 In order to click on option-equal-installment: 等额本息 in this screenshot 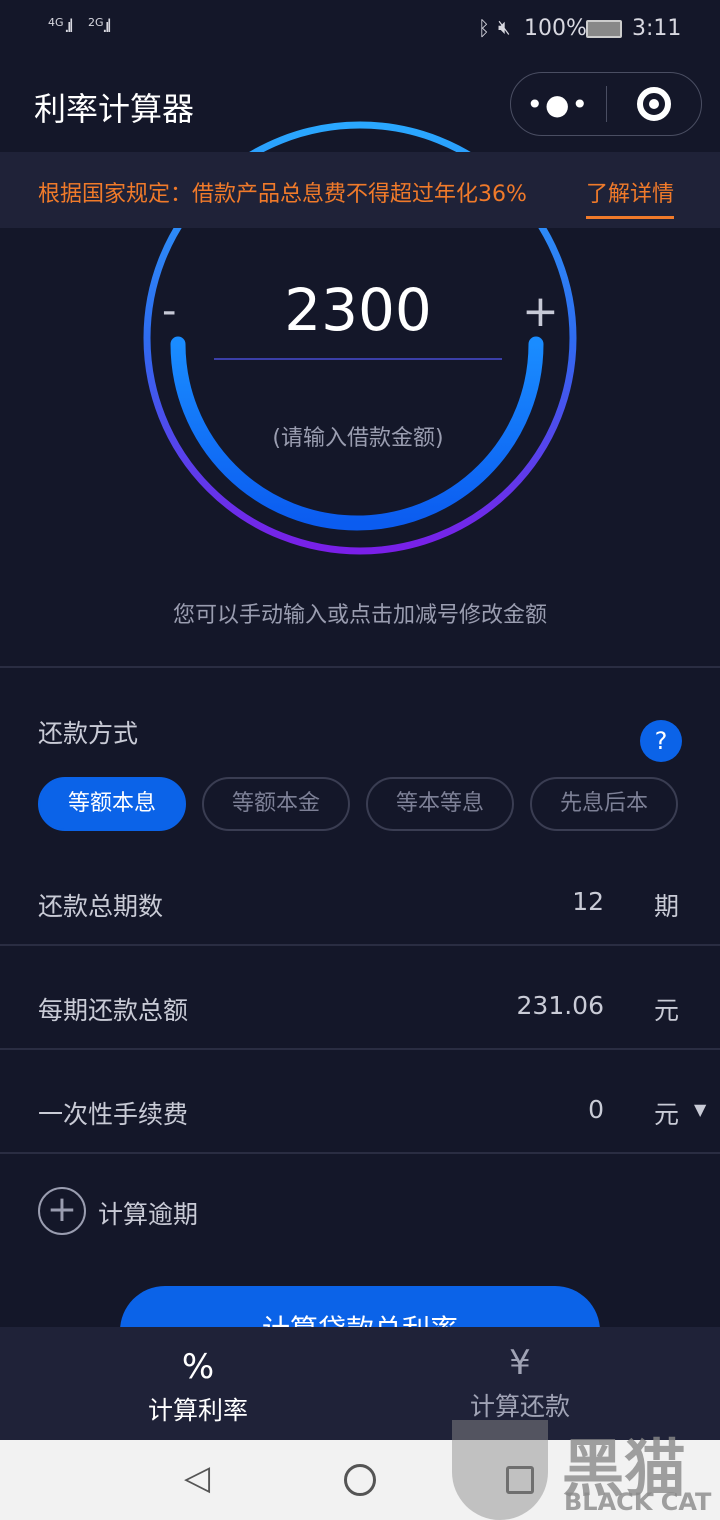, I will do `click(112, 804)`.